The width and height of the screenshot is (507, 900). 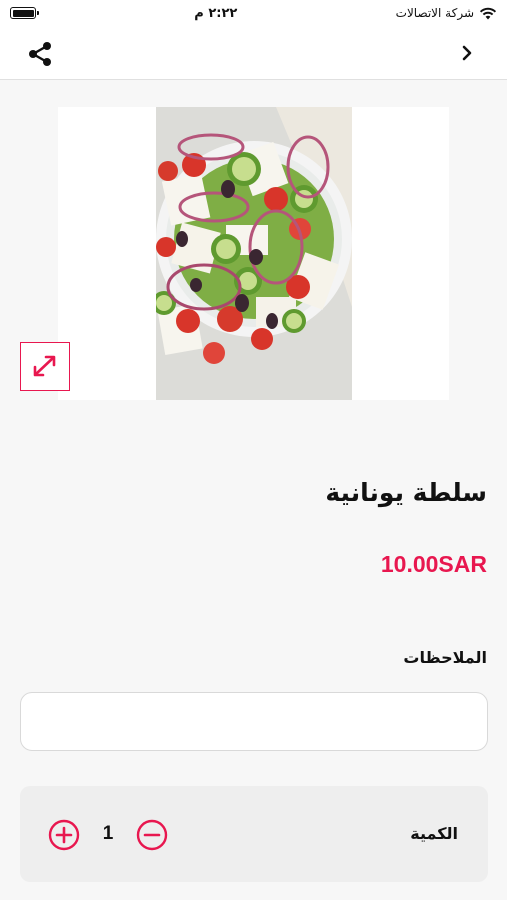 What do you see at coordinates (253, 13) in the screenshot?
I see `status-bar: ٢:٢٢ م شركة الاتصالات` at bounding box center [253, 13].